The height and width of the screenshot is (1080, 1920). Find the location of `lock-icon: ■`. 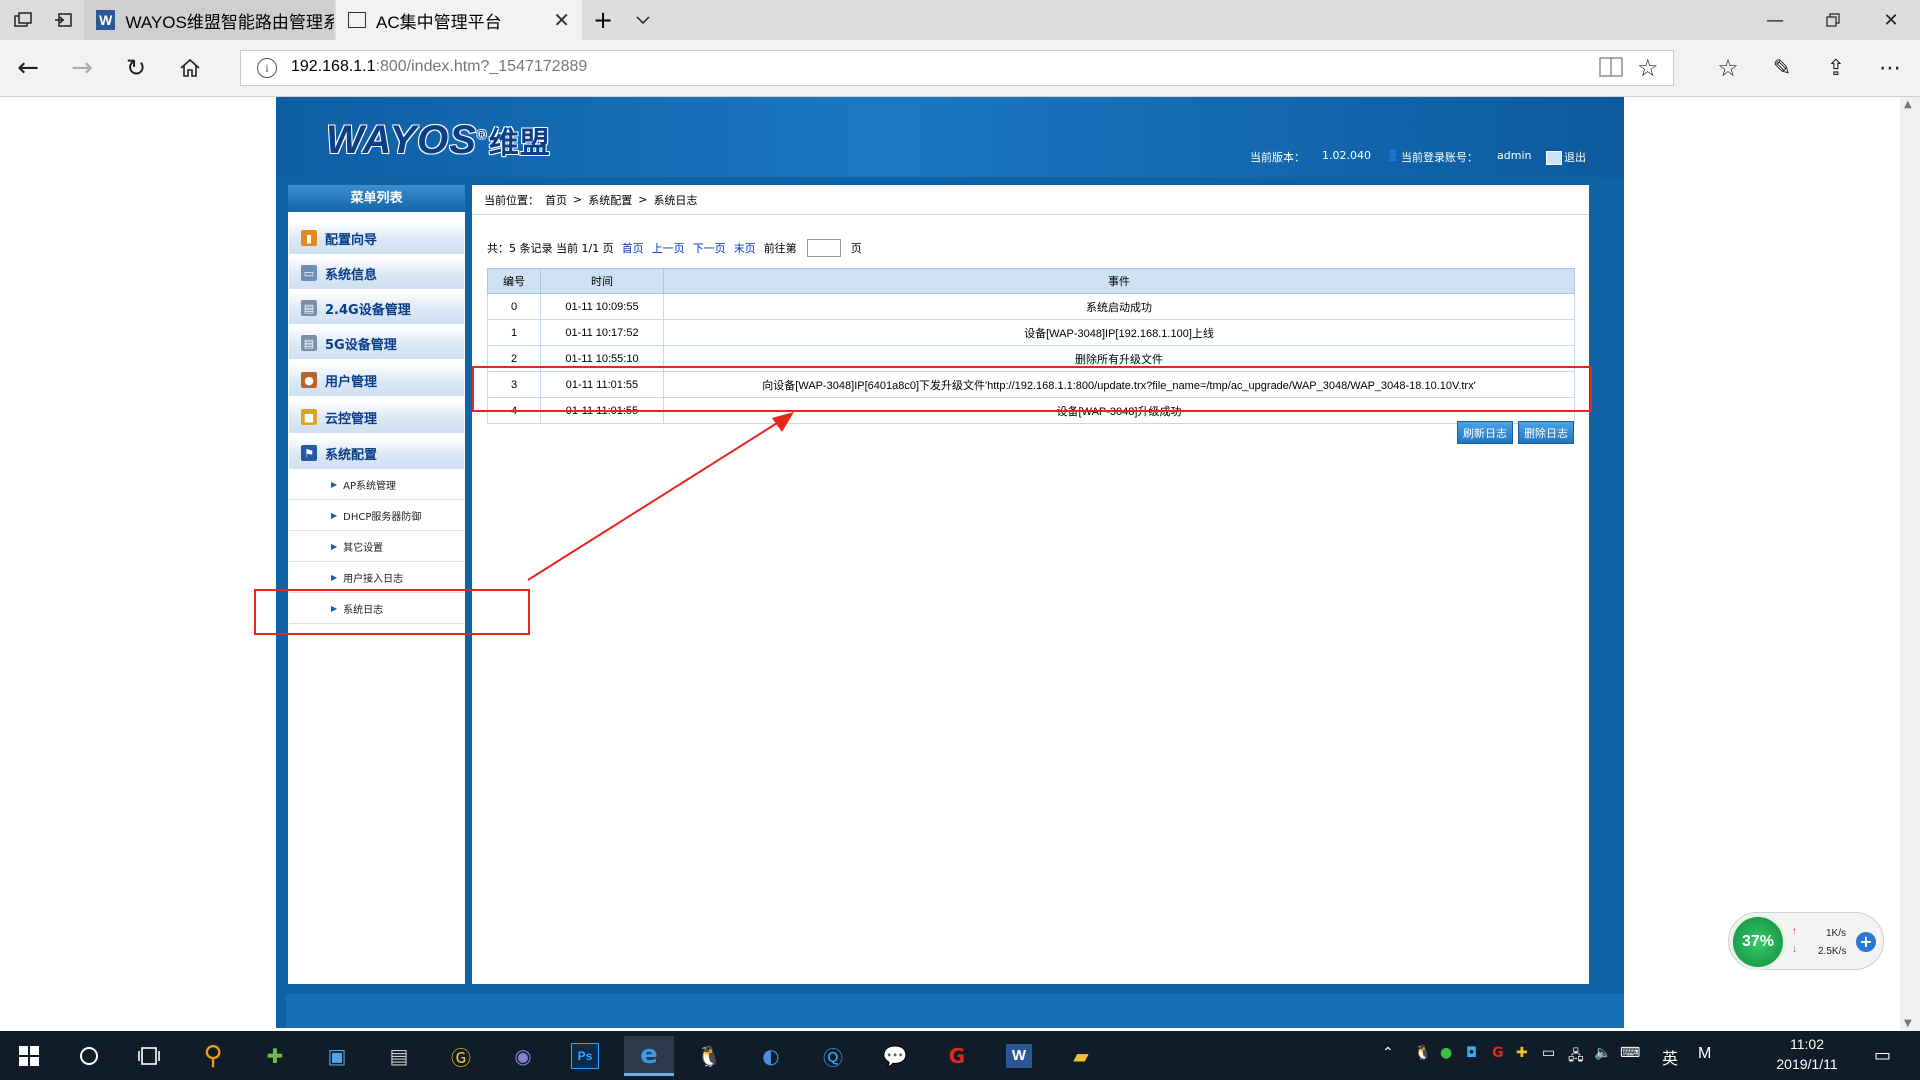

lock-icon: ■ is located at coordinates (309, 417).